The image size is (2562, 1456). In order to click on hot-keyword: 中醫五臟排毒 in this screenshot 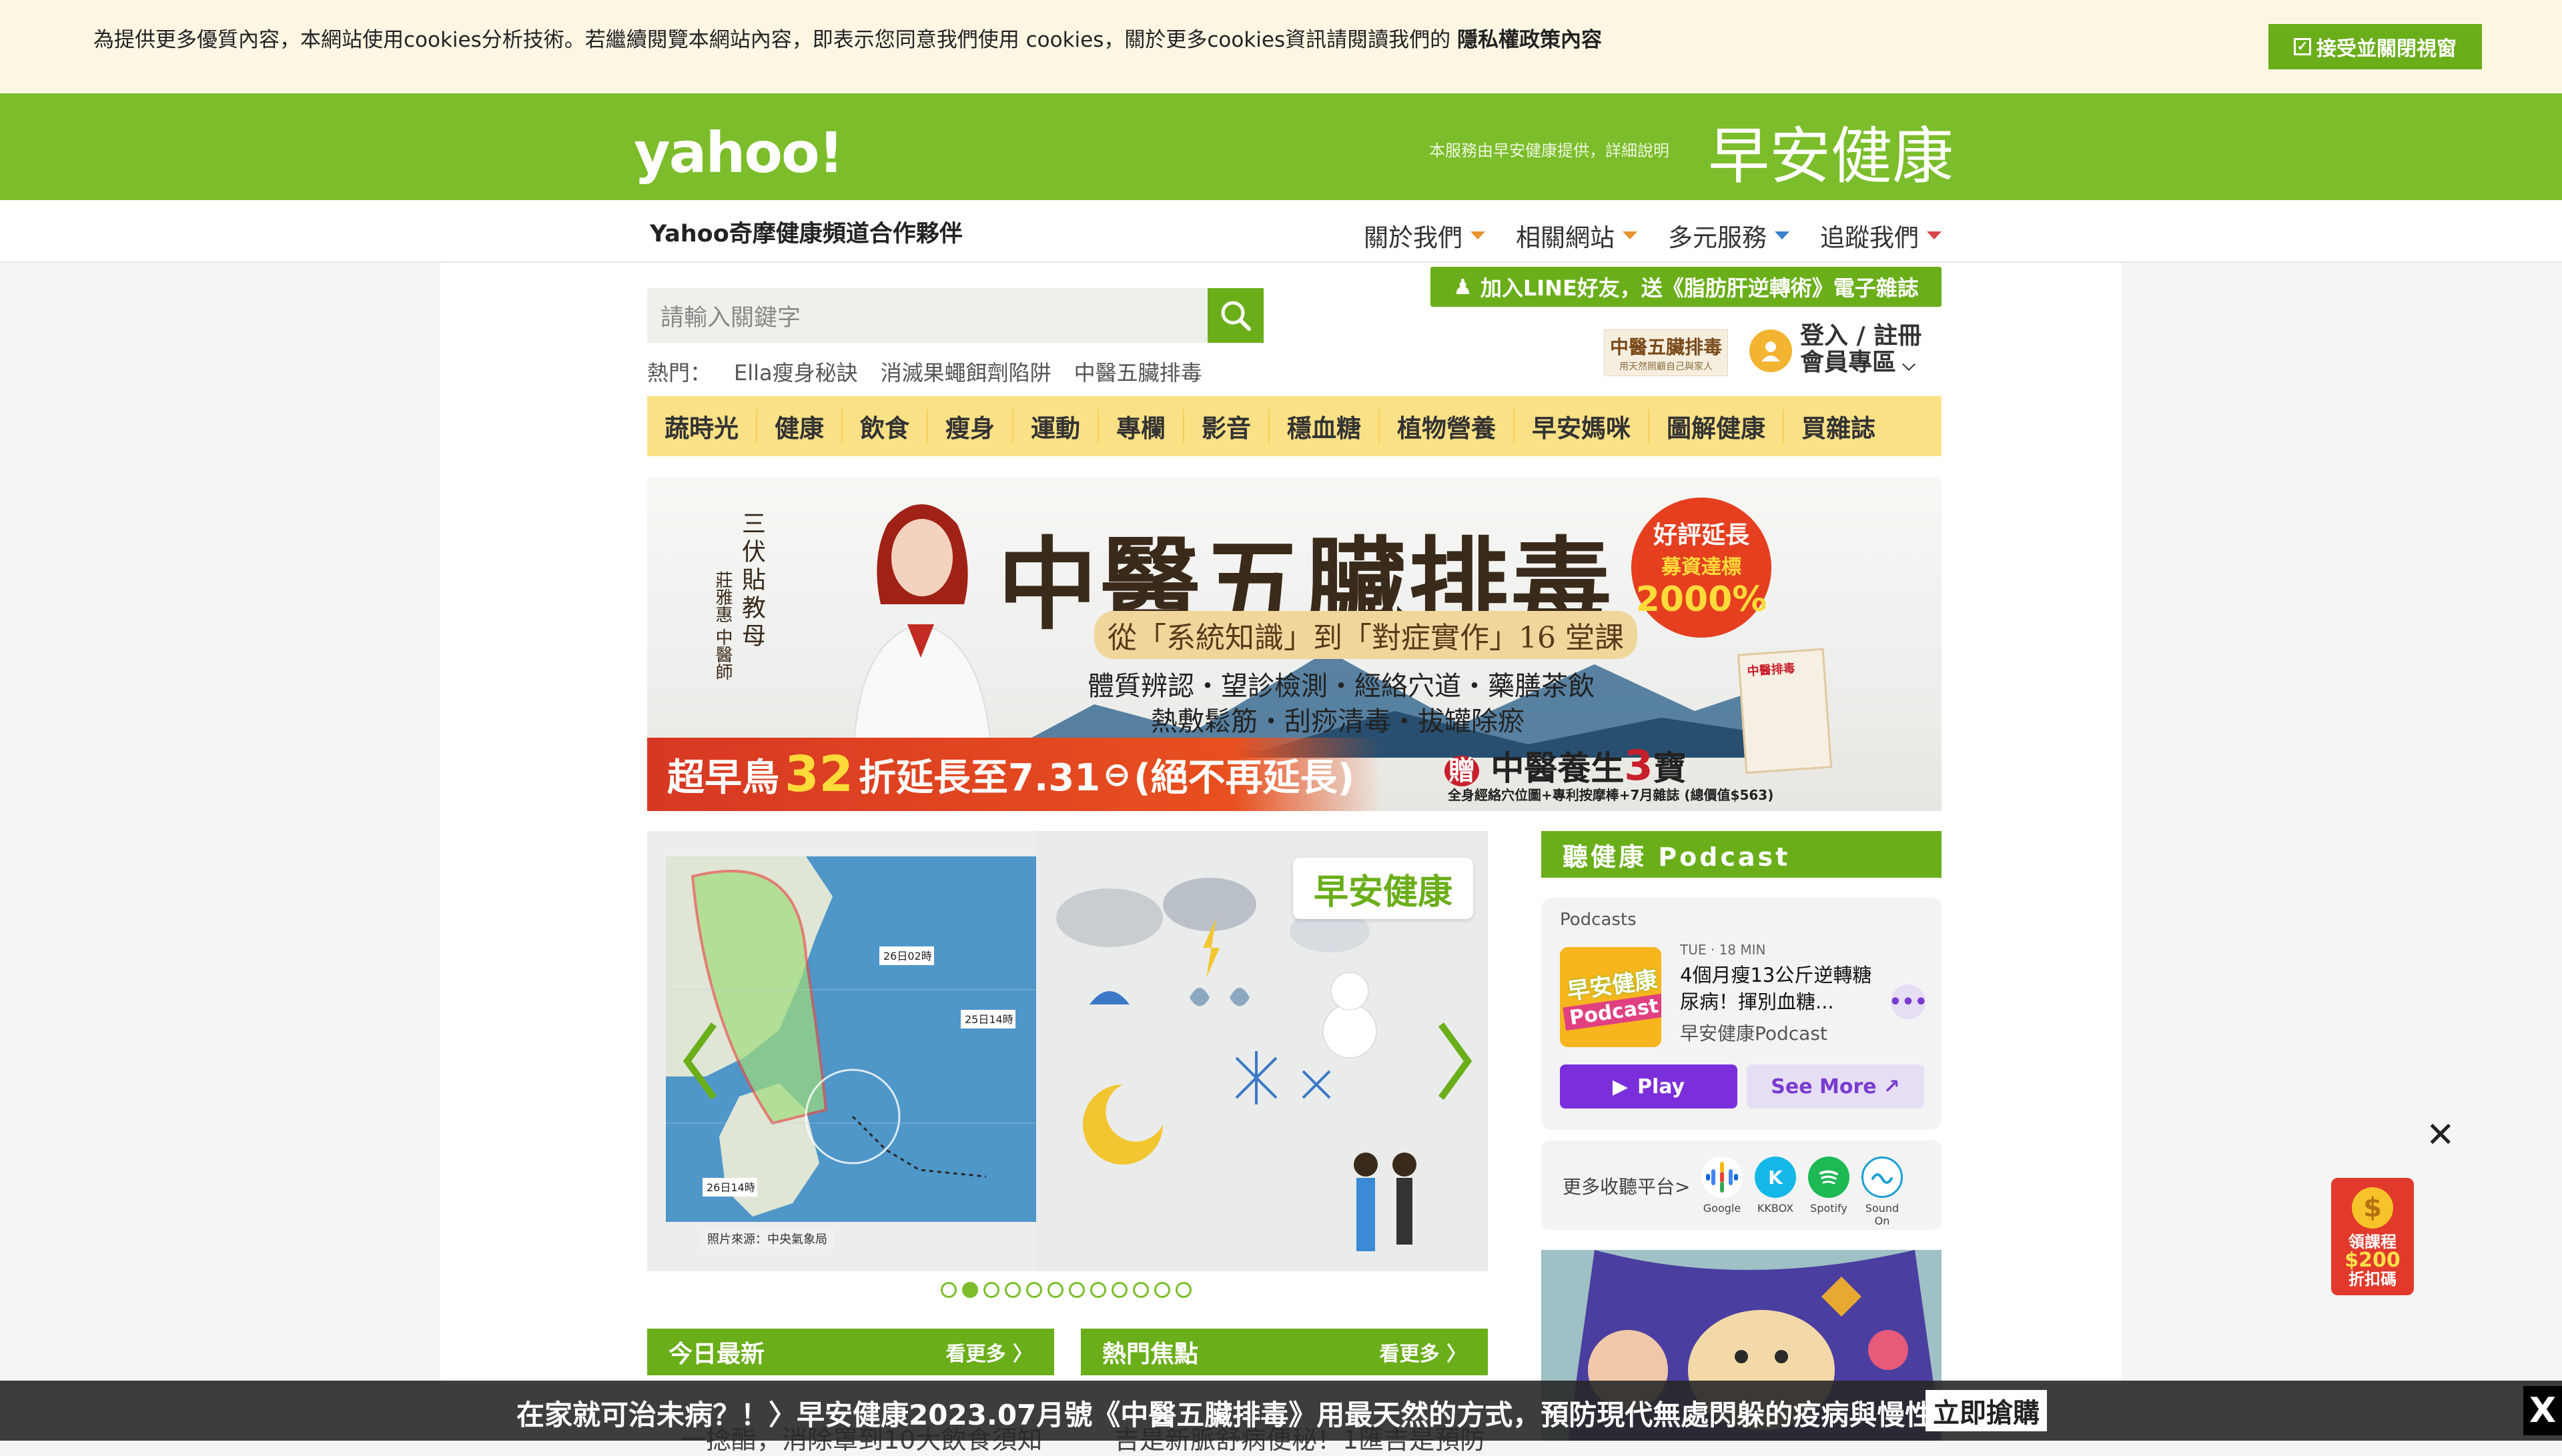, I will do `click(1138, 371)`.